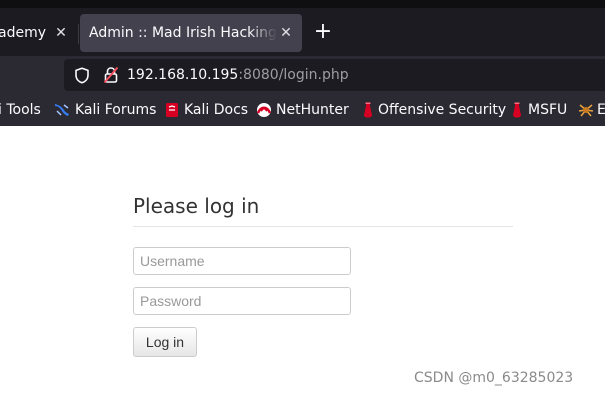 Image resolution: width=605 pixels, height=396 pixels. I want to click on bookmark-label: MSFU, so click(548, 110).